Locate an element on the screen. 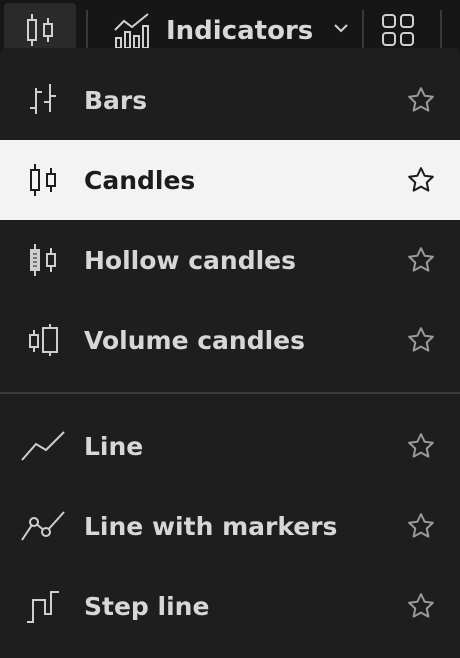 The width and height of the screenshot is (460, 658). menu-item-line-with-markers: Line with markers is located at coordinates (230, 526).